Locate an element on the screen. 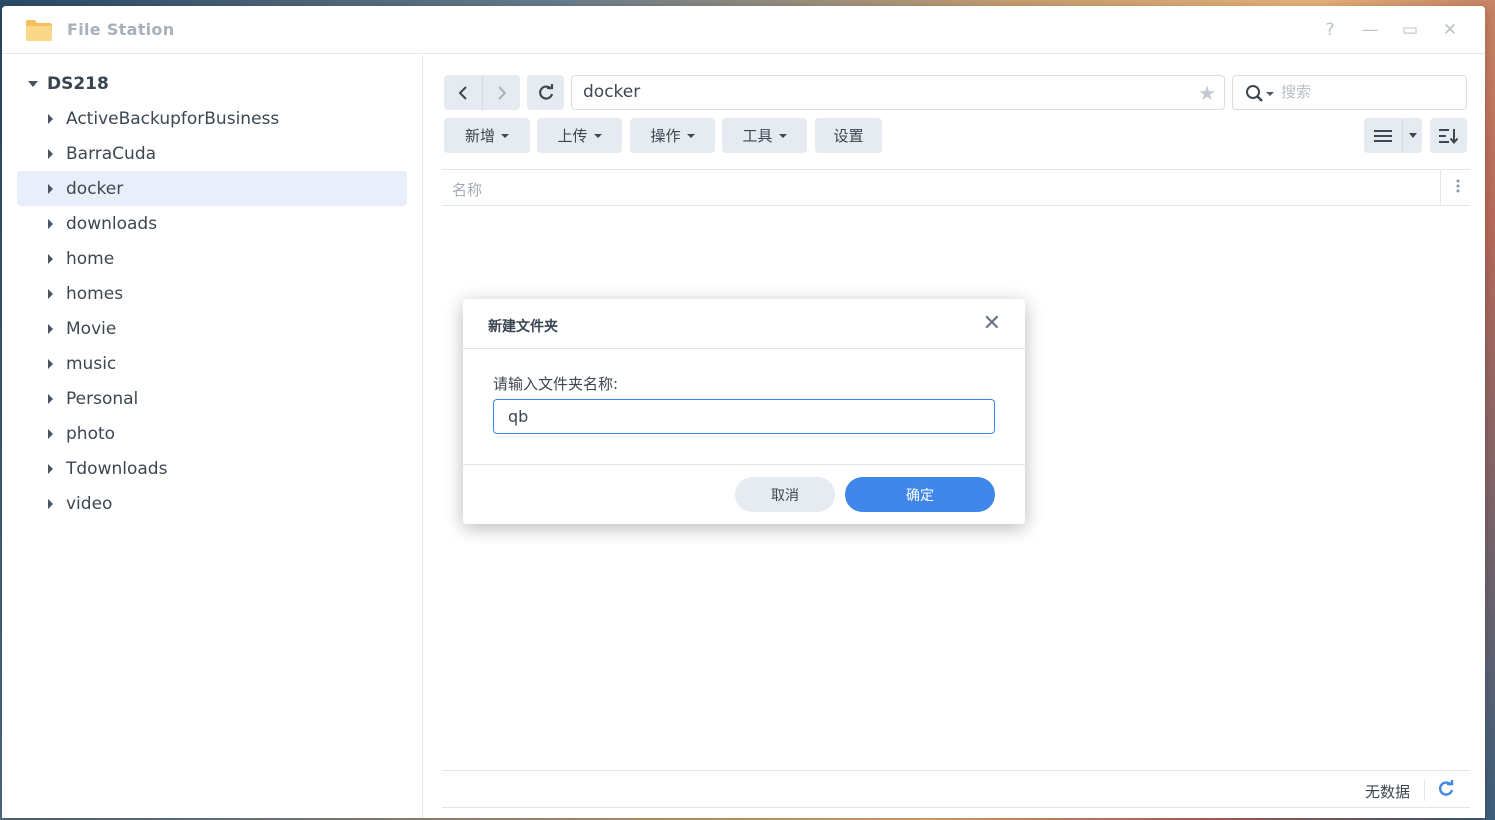  create-button: 新增 is located at coordinates (487, 135).